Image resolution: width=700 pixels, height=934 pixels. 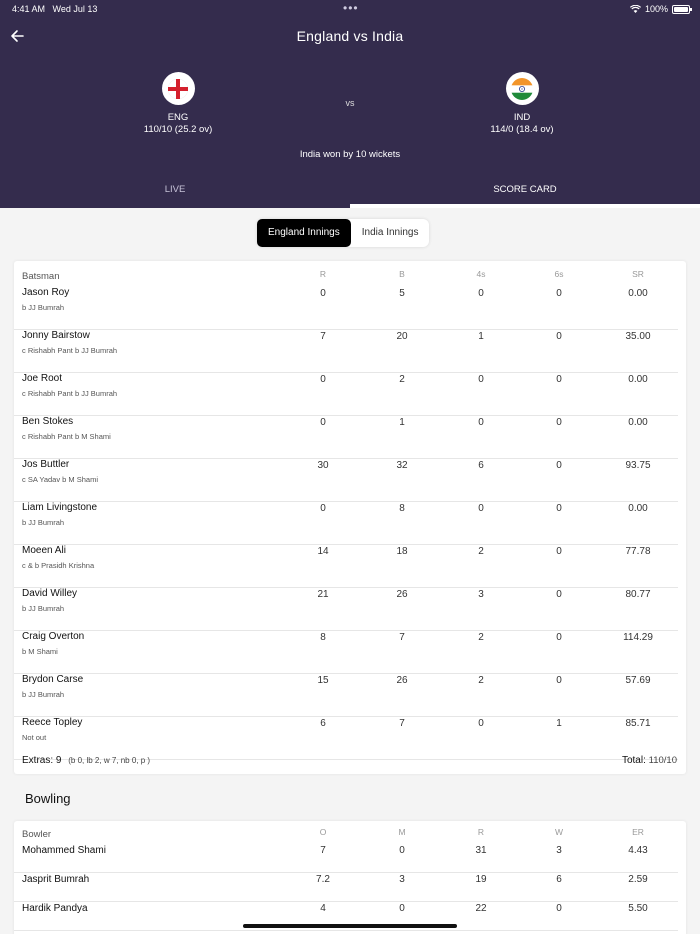 I want to click on extras-label: Extras: 9, so click(x=42, y=760).